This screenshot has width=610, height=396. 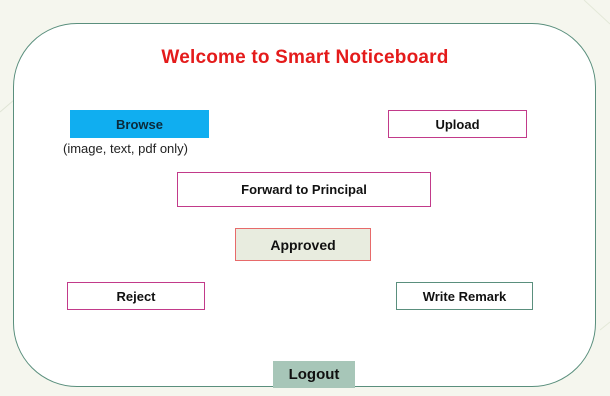 I want to click on reject-button: Reject, so click(x=136, y=296).